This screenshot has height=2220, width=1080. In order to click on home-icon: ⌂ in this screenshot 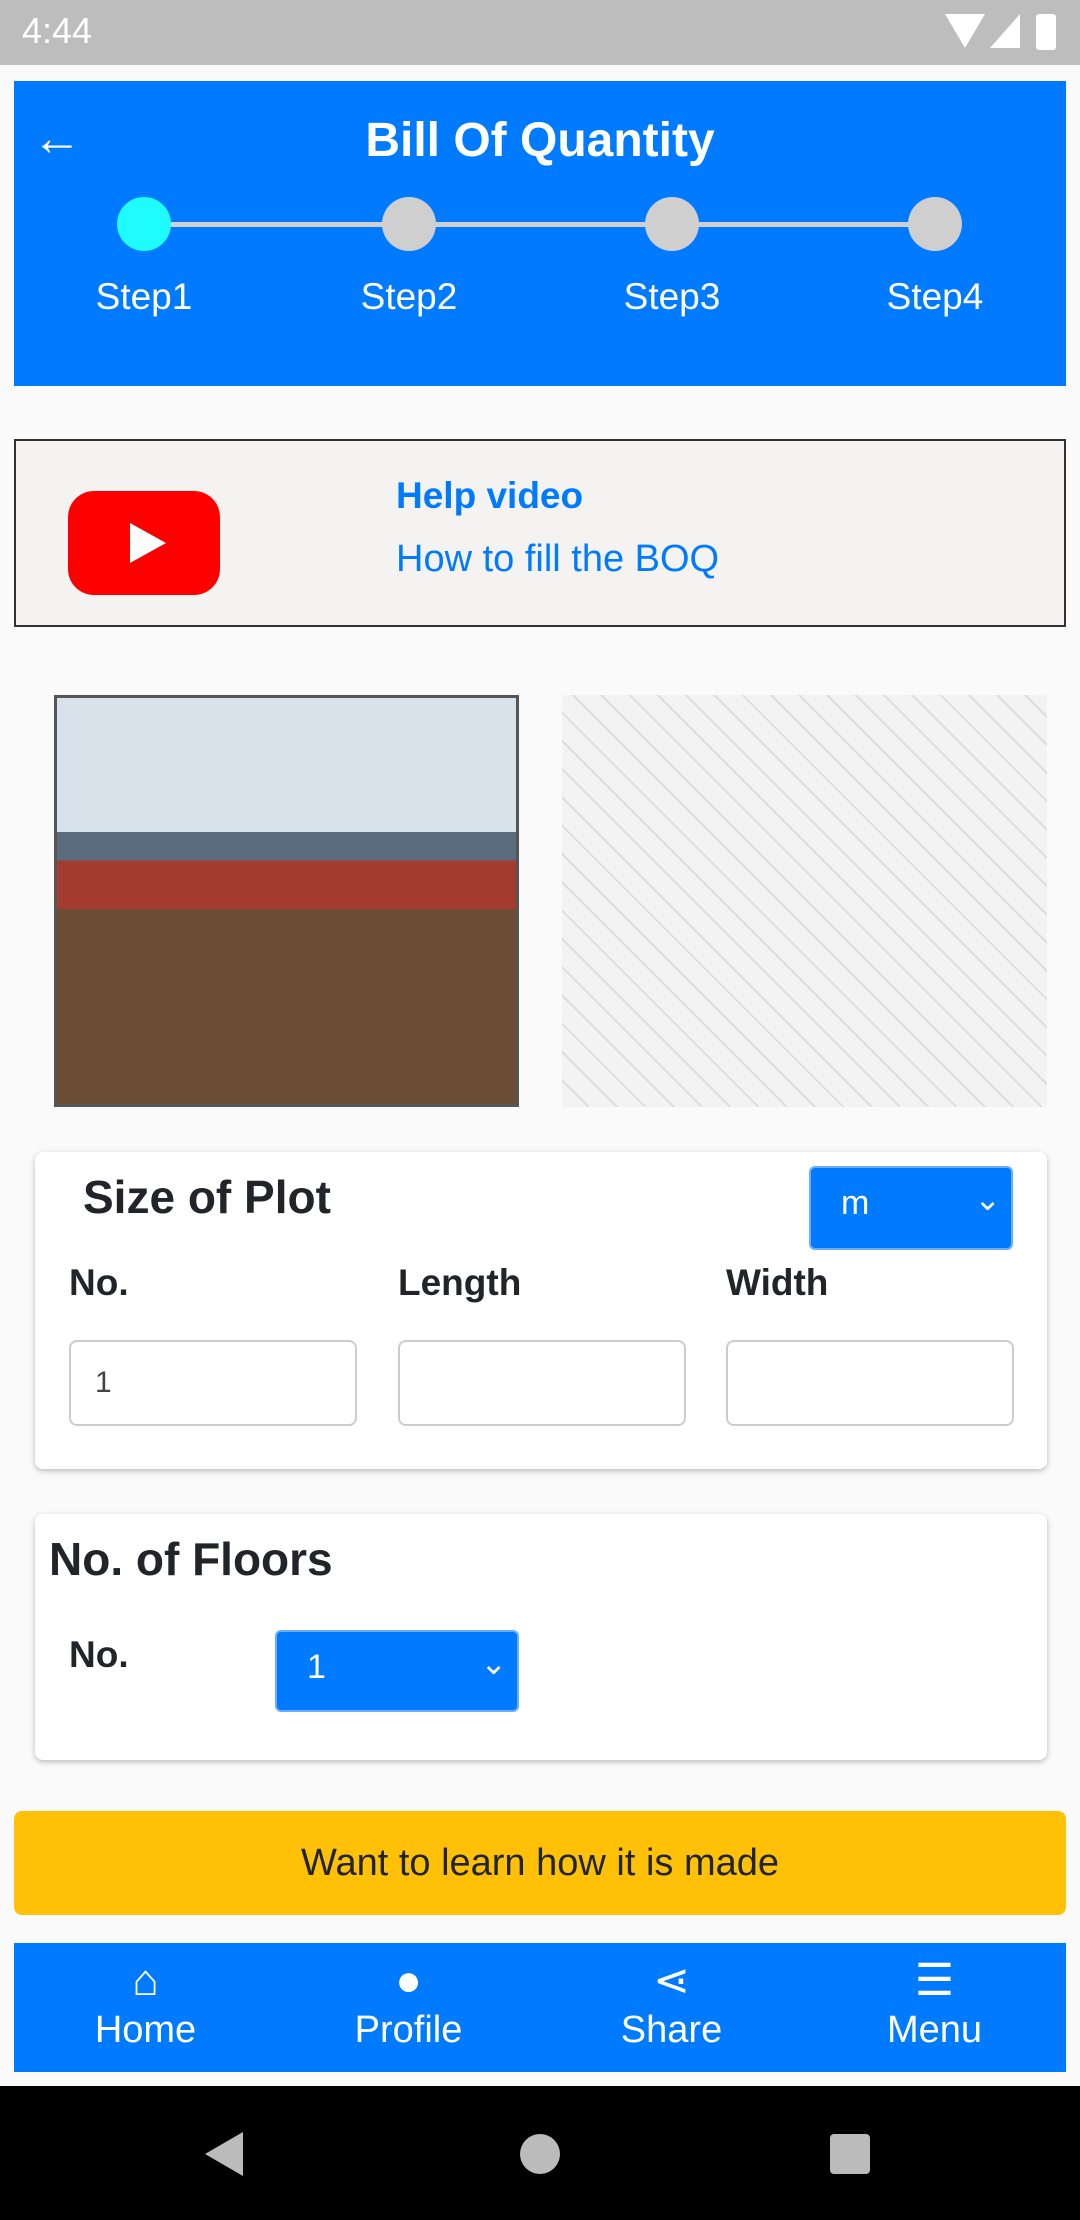, I will do `click(145, 1980)`.